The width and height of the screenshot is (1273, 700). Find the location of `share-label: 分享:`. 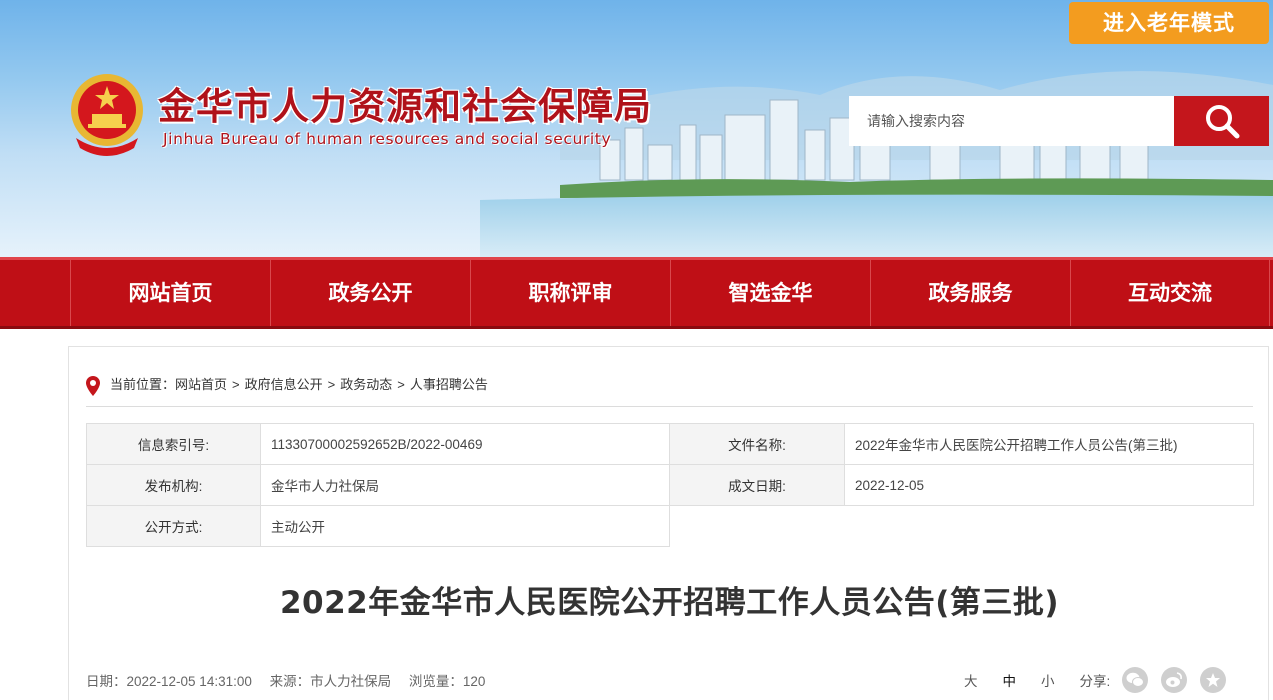

share-label: 分享: is located at coordinates (1095, 681).